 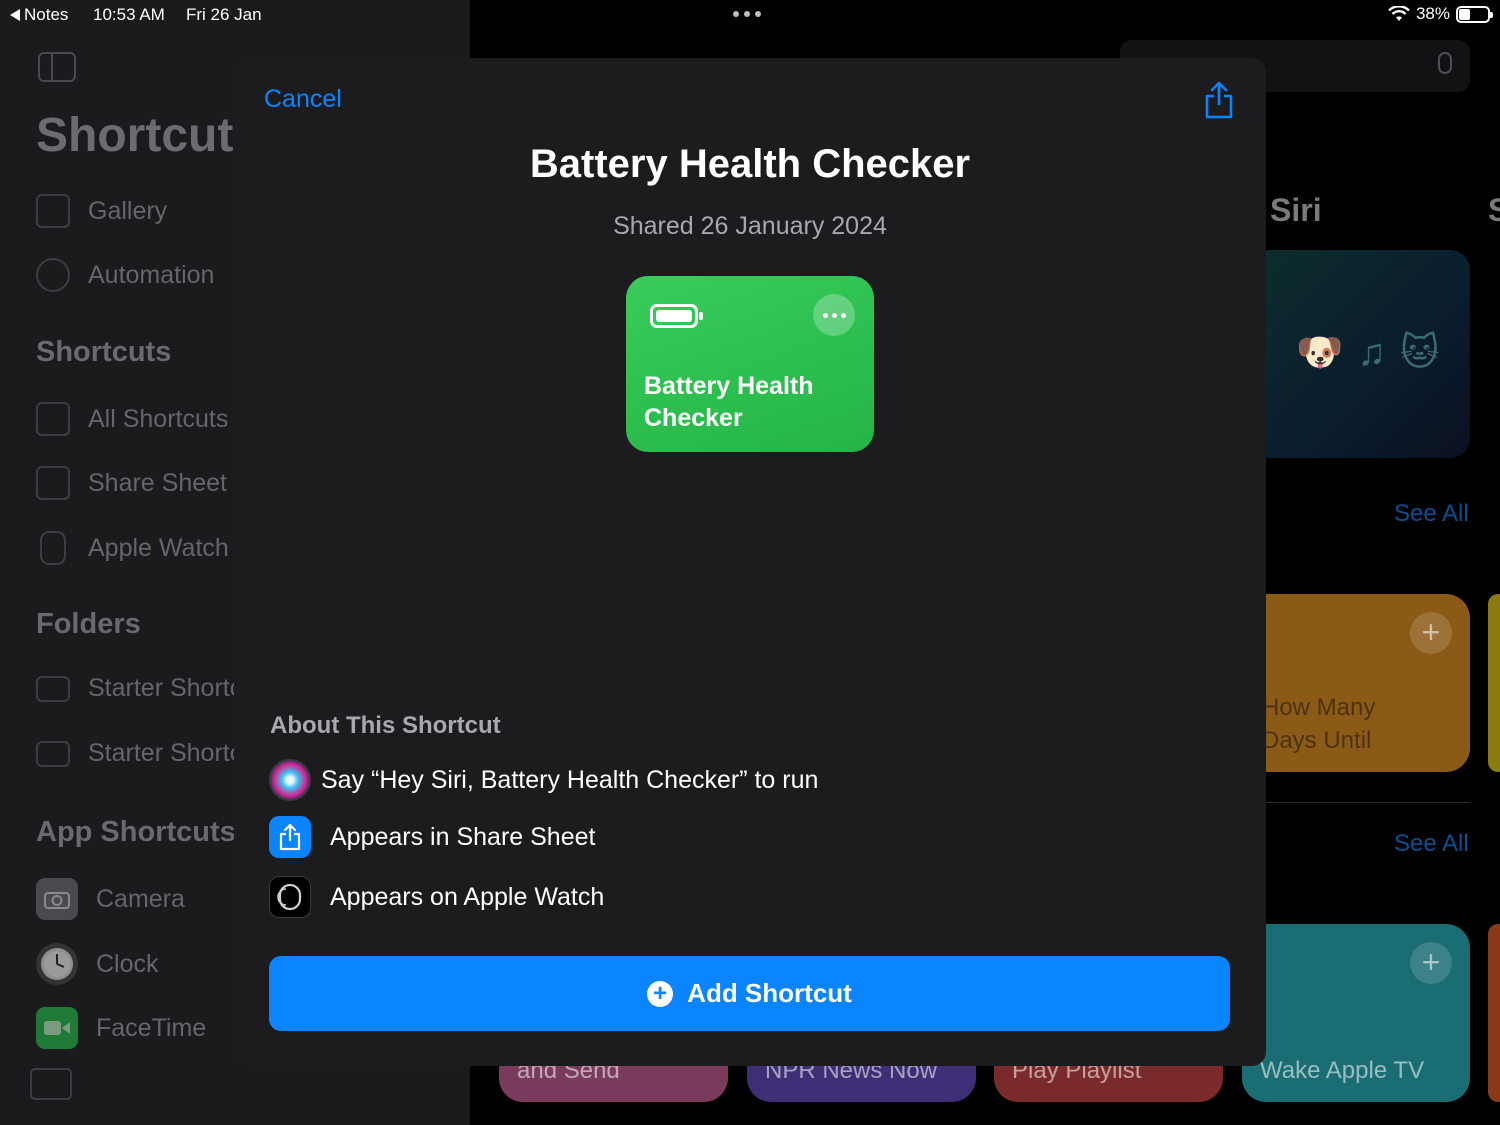 I want to click on shortcuts-heading: Shortcuts, so click(x=104, y=352).